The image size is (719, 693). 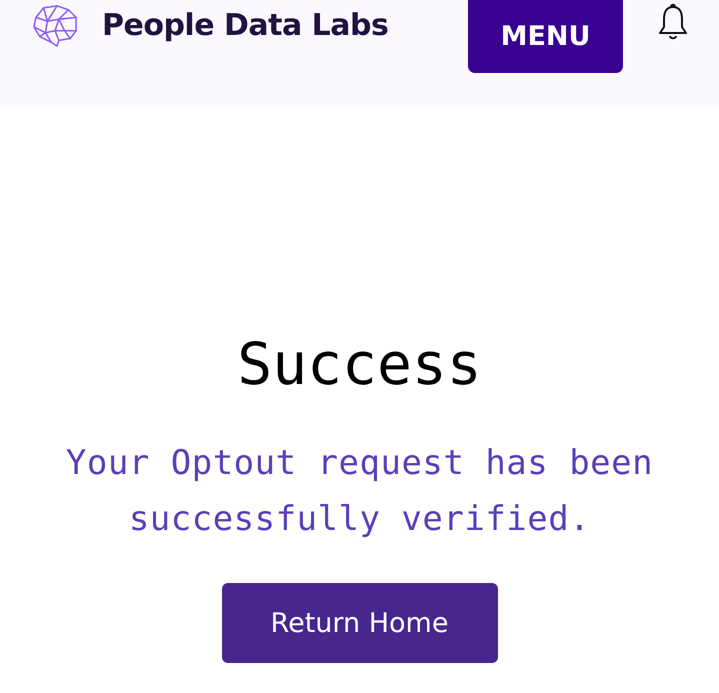 I want to click on menu-button: MENU, so click(x=545, y=36).